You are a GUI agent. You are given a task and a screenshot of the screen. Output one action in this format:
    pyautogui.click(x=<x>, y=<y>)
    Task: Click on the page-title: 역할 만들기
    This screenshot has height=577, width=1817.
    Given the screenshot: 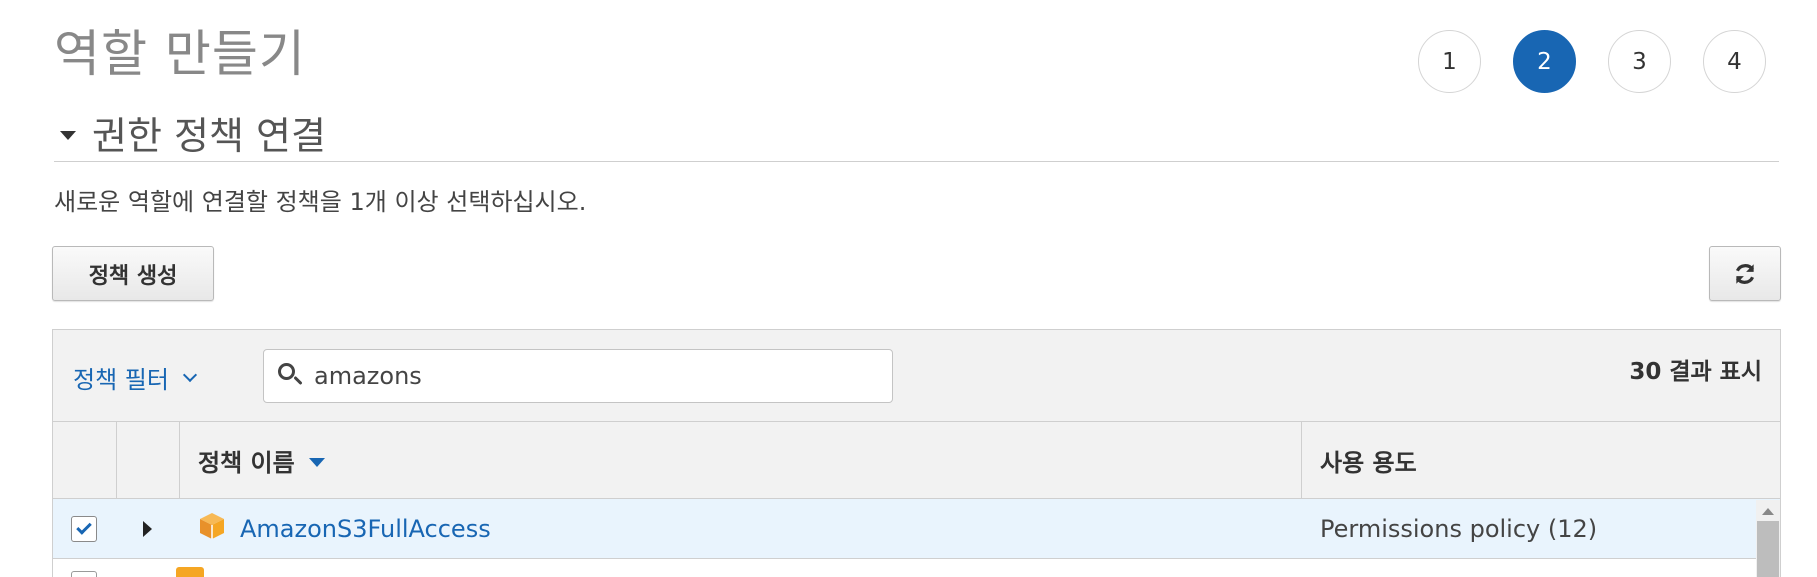 What is the action you would take?
    pyautogui.click(x=180, y=54)
    